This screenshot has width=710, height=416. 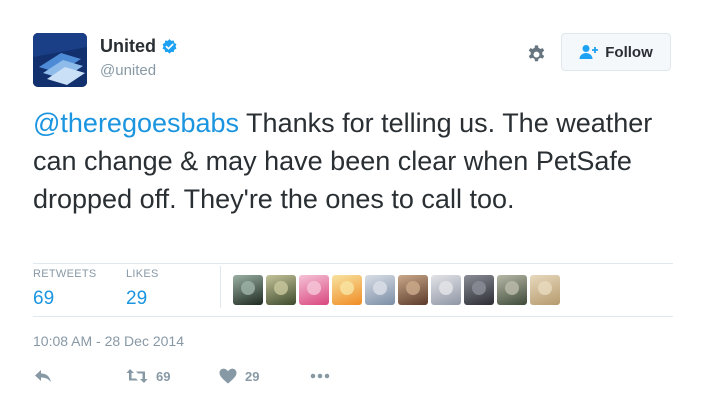 What do you see at coordinates (139, 57) in the screenshot?
I see `account-info: United @united` at bounding box center [139, 57].